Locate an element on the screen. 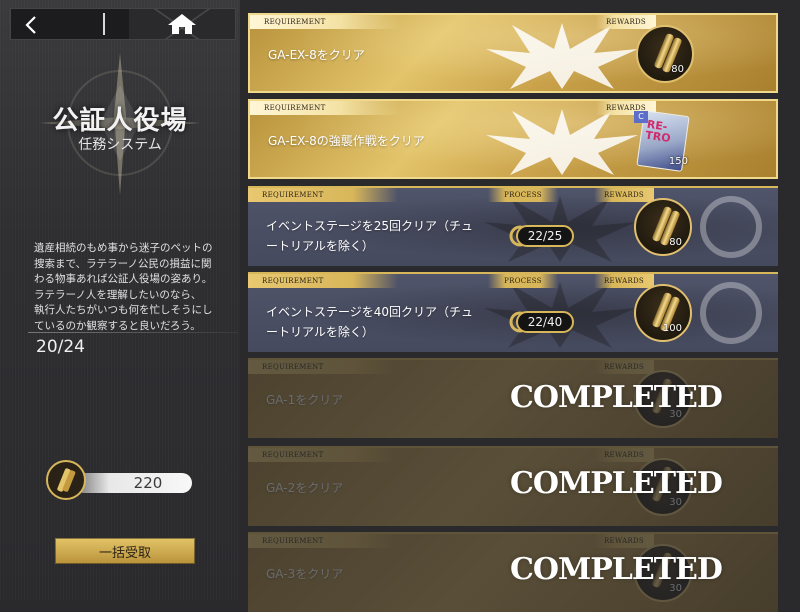 Image resolution: width=800 pixels, height=612 pixels. home-icon is located at coordinates (182, 24).